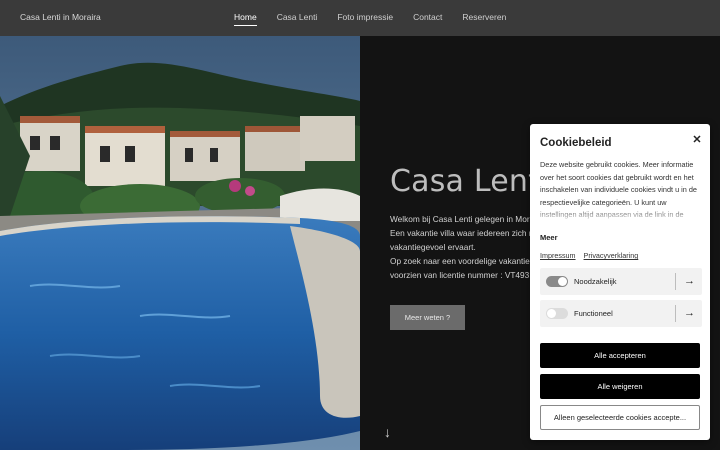 The width and height of the screenshot is (720, 450). Describe the element at coordinates (620, 386) in the screenshot. I see `reject-all-button: Alle weigeren` at that location.